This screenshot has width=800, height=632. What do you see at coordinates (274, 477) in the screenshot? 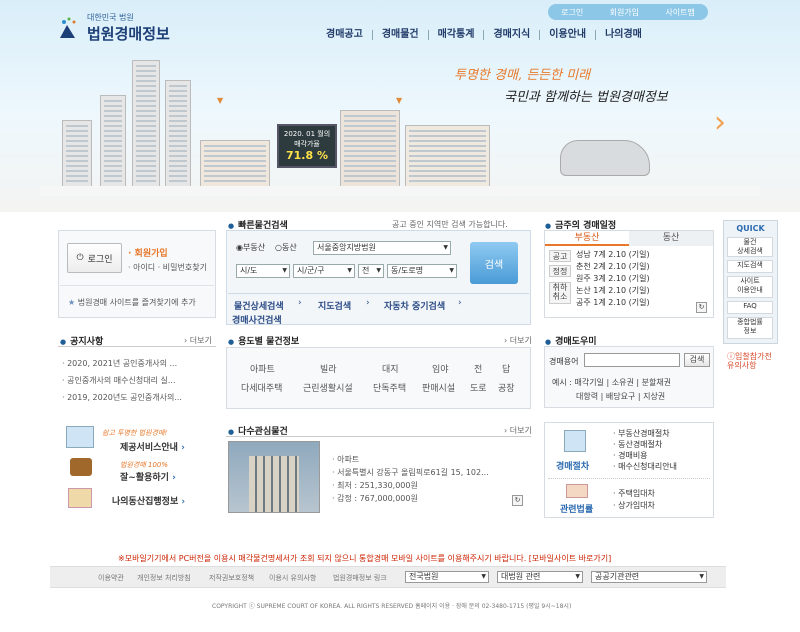
I see `property-photo` at bounding box center [274, 477].